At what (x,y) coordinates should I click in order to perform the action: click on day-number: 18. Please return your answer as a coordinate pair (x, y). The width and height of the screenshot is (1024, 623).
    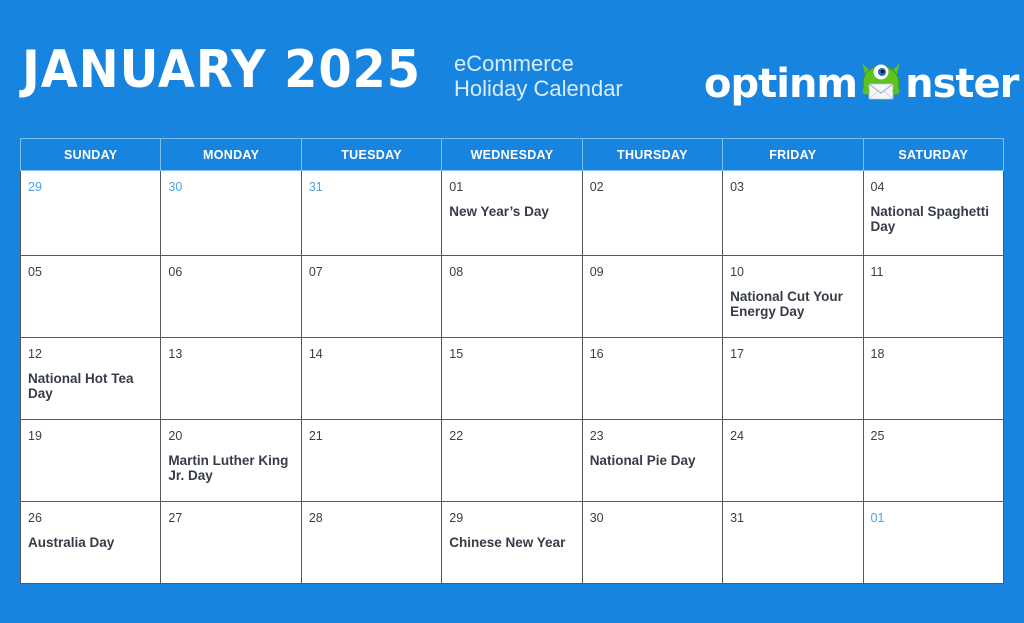
    Looking at the image, I should click on (877, 354).